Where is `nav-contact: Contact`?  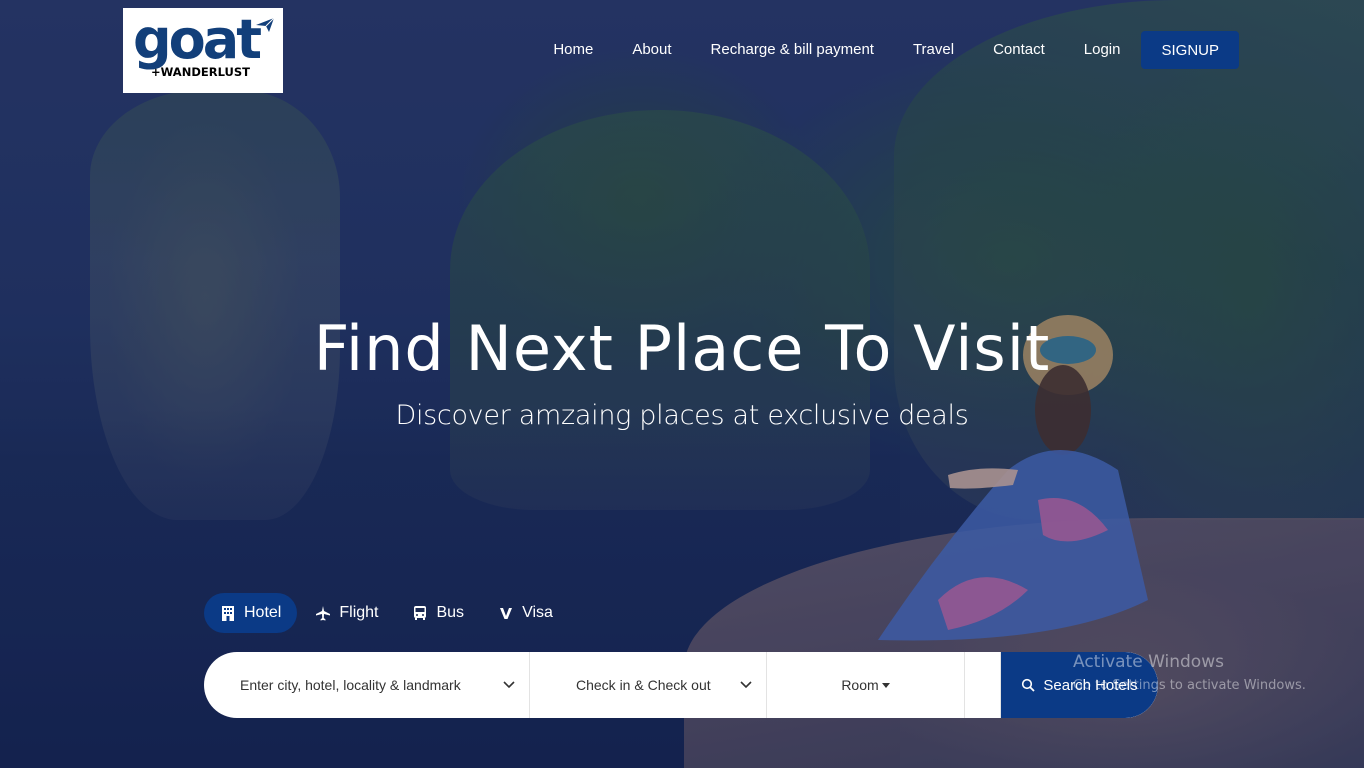
nav-contact: Contact is located at coordinates (1019, 50).